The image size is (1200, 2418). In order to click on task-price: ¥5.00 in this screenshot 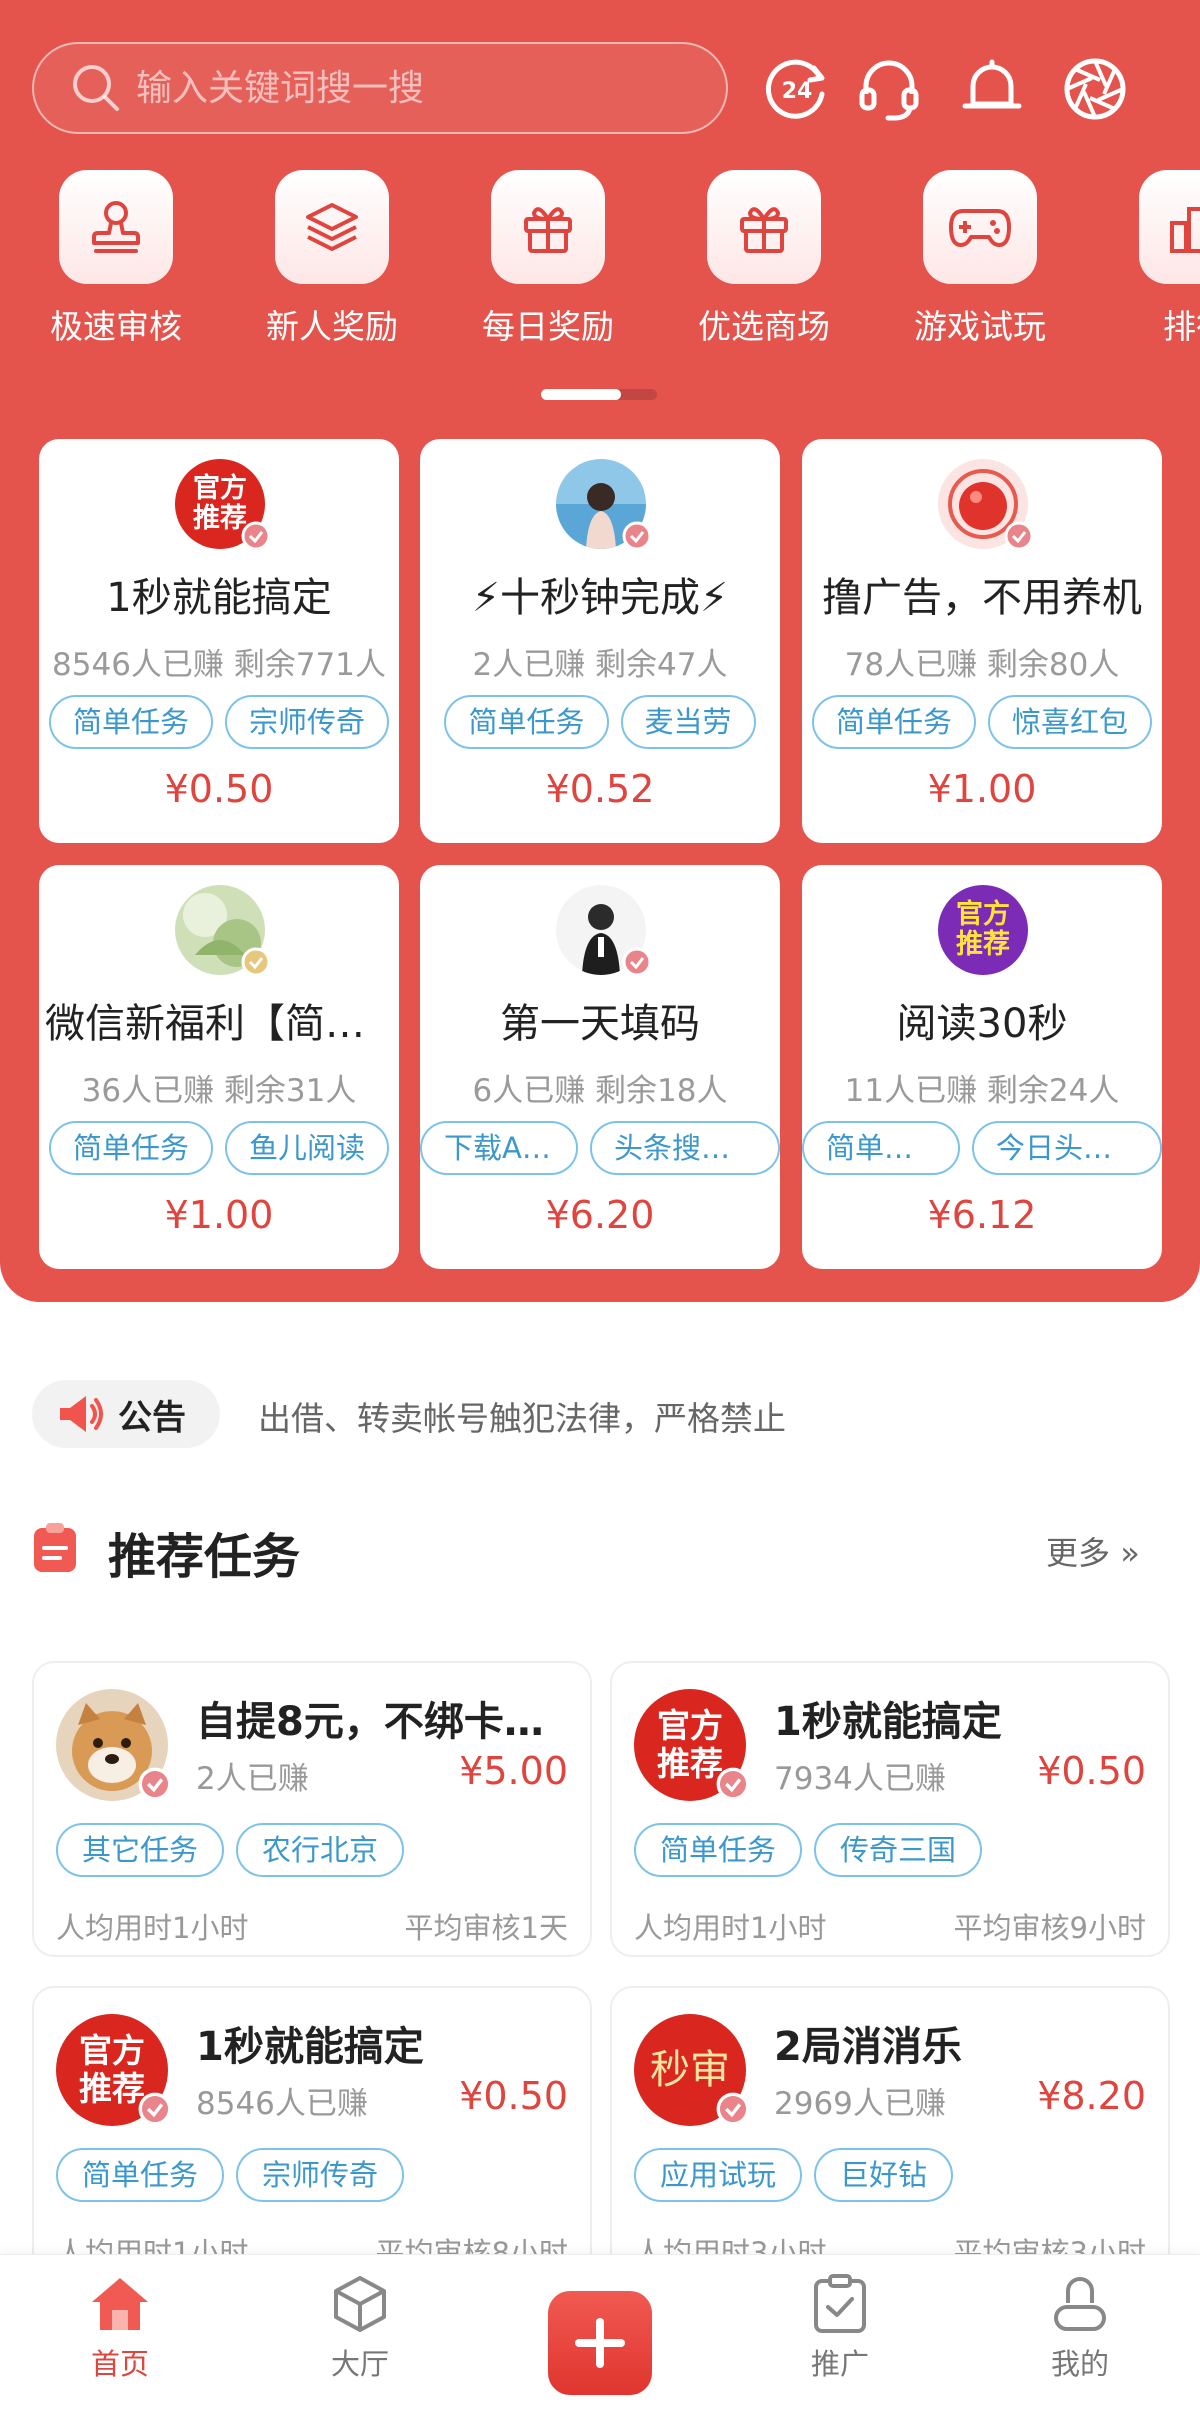, I will do `click(513, 1771)`.